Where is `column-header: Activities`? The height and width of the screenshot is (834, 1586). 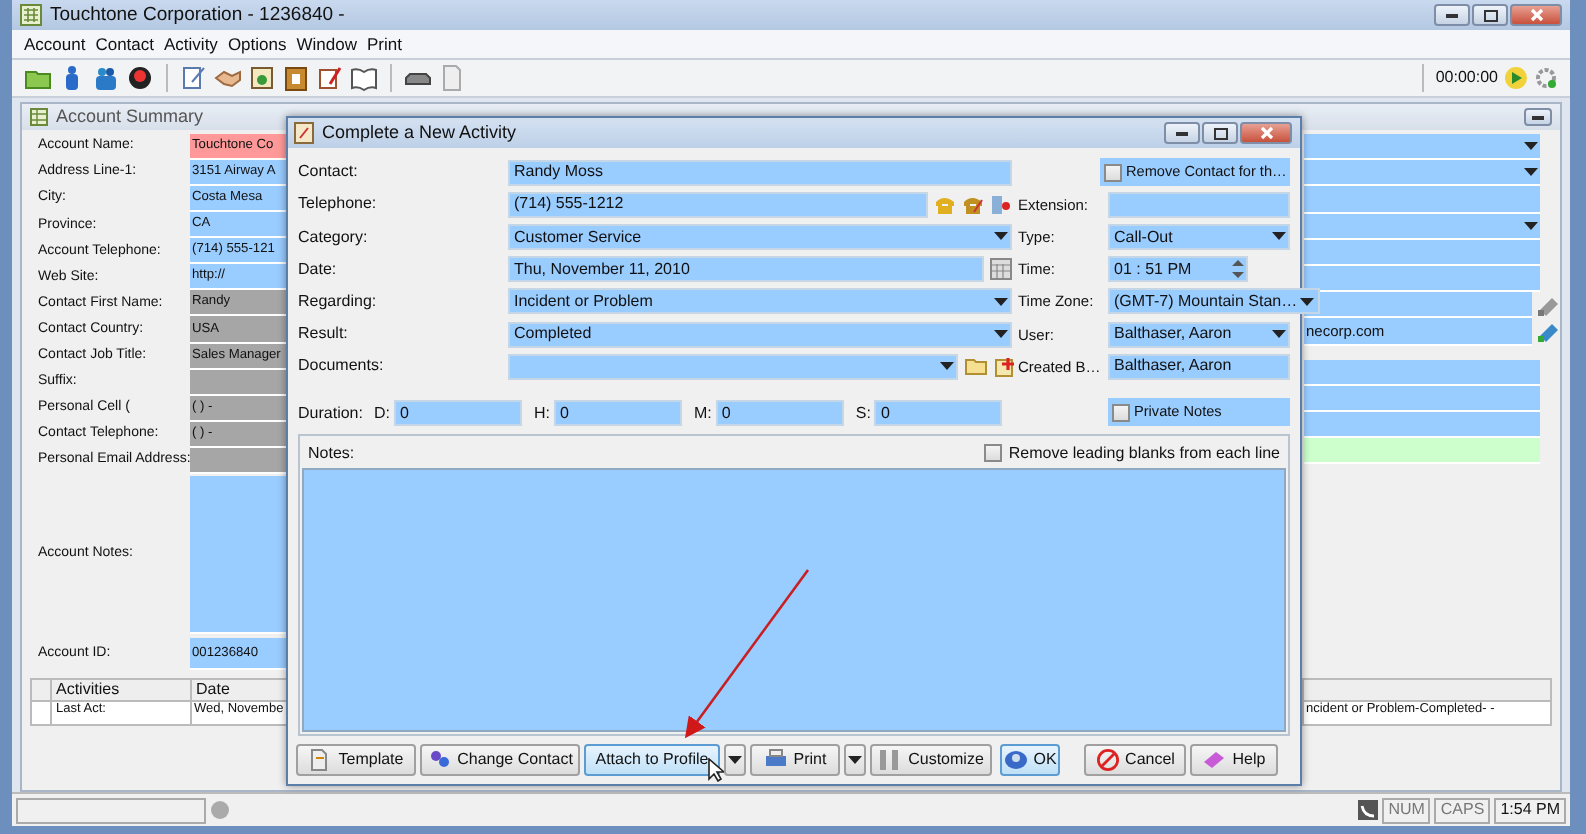
column-header: Activities is located at coordinates (122, 690).